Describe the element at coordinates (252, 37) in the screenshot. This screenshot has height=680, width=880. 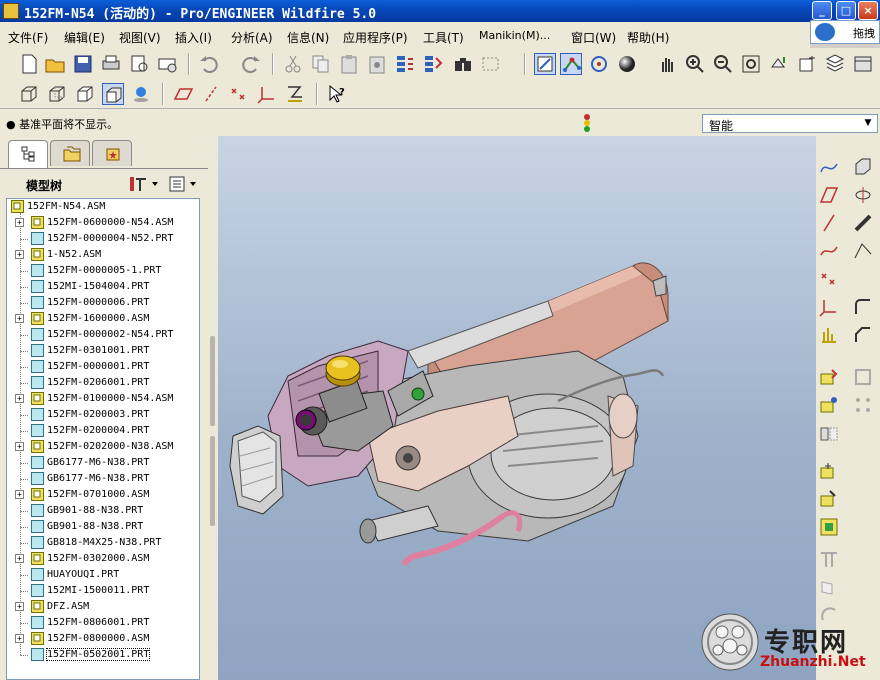
I see `menu-analysis: 分析(A)` at that location.